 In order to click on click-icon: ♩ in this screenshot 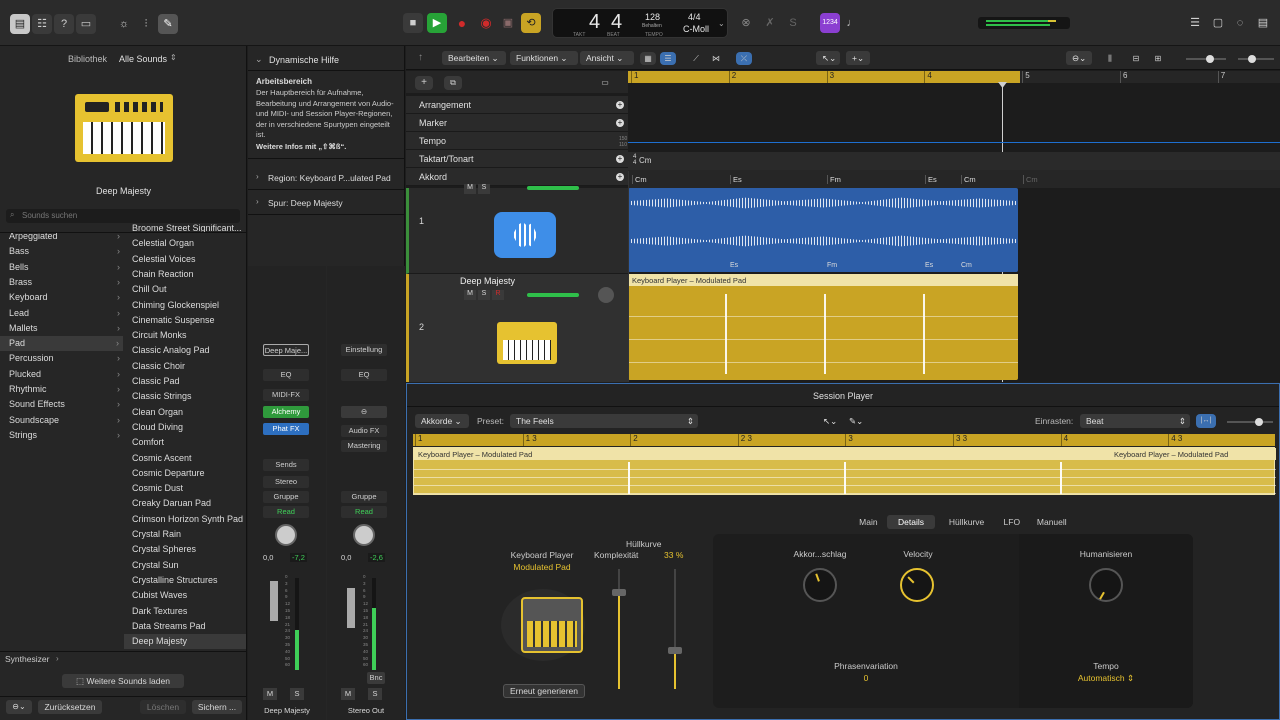, I will do `click(852, 23)`.